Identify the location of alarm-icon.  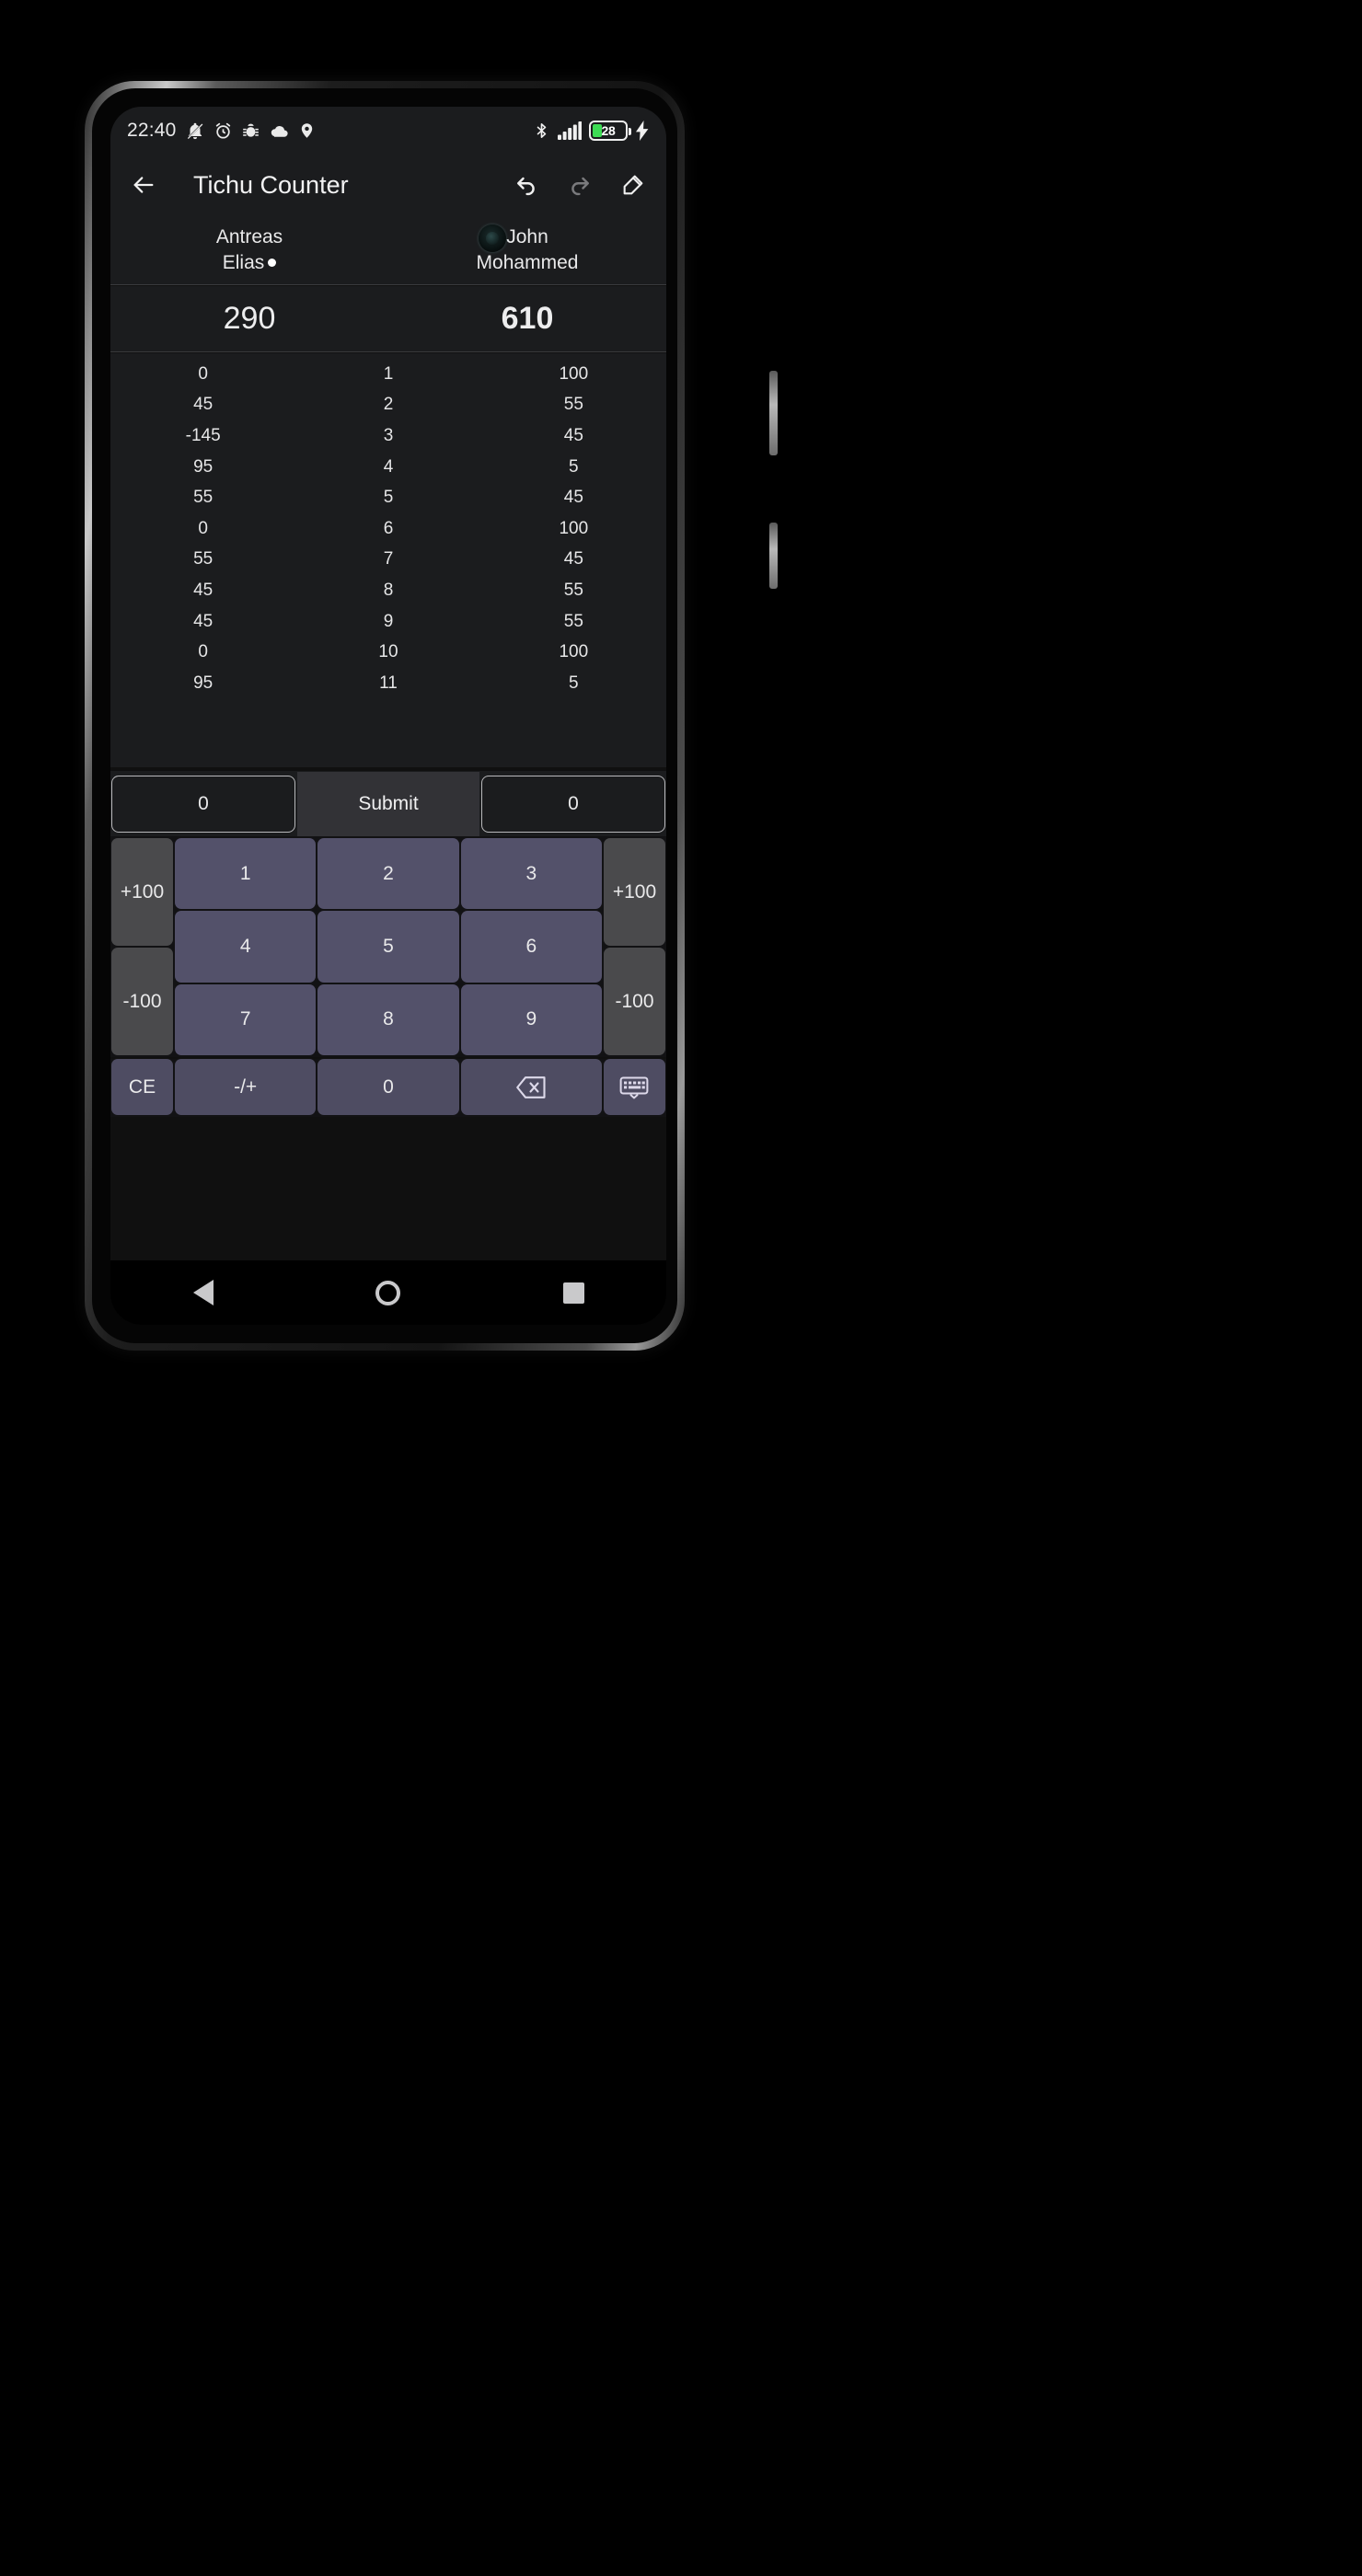
(222, 130).